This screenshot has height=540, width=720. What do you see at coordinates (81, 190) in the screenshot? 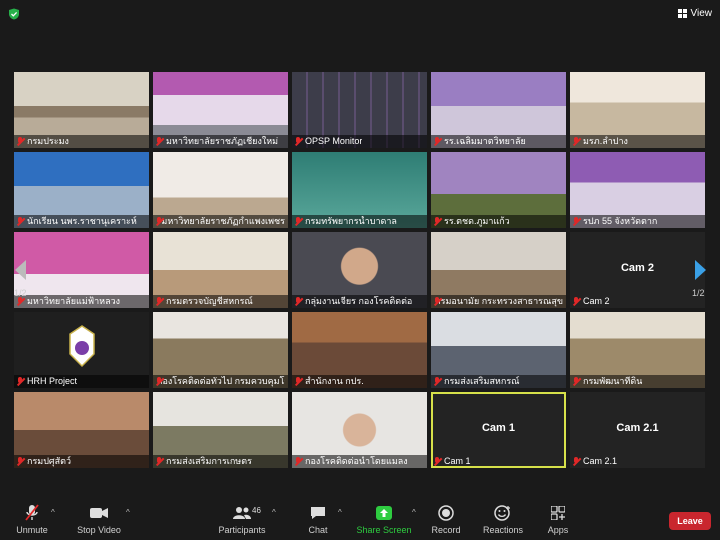
I see `video-tile: นักเรียน นพร.ราชานุเคราะห์` at bounding box center [81, 190].